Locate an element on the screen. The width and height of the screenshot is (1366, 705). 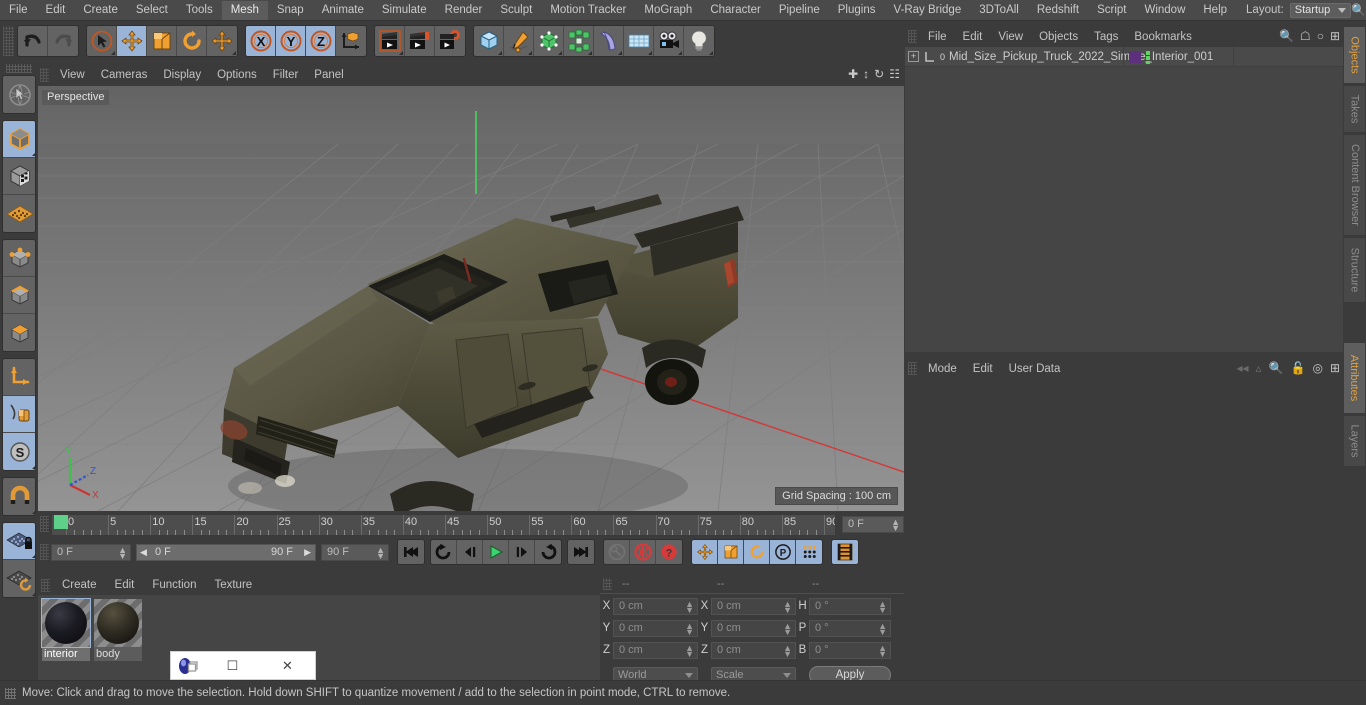
menu-item-character: Character is located at coordinates (735, 10).